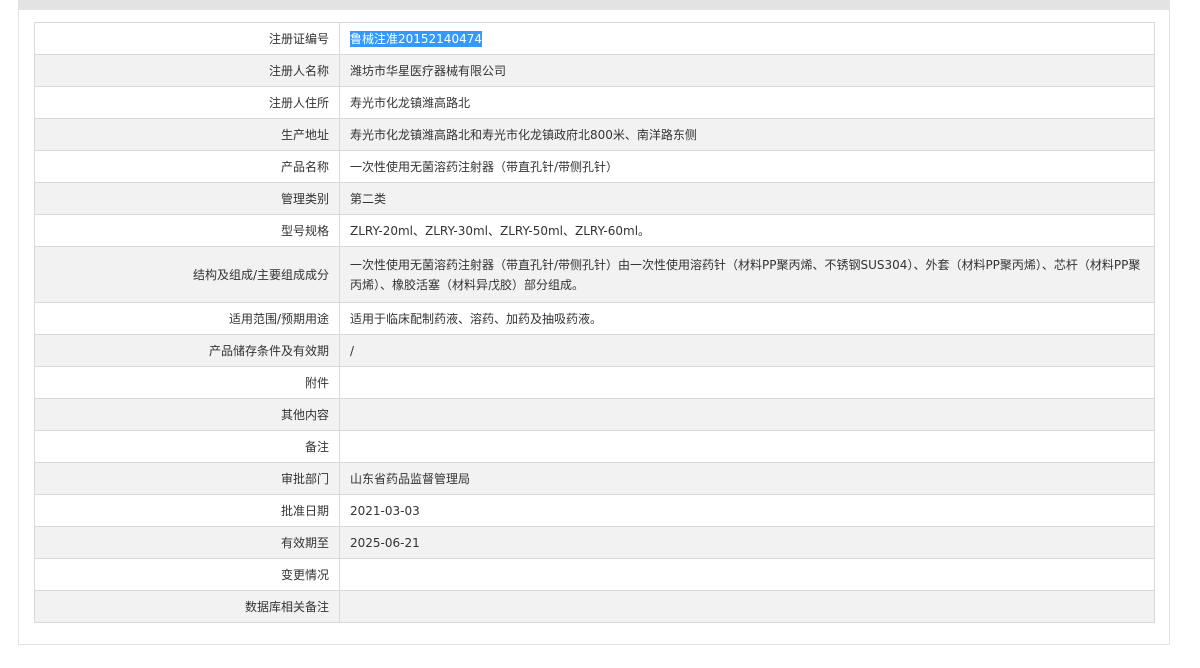  What do you see at coordinates (187, 198) in the screenshot?
I see `row-label: 管理类别` at bounding box center [187, 198].